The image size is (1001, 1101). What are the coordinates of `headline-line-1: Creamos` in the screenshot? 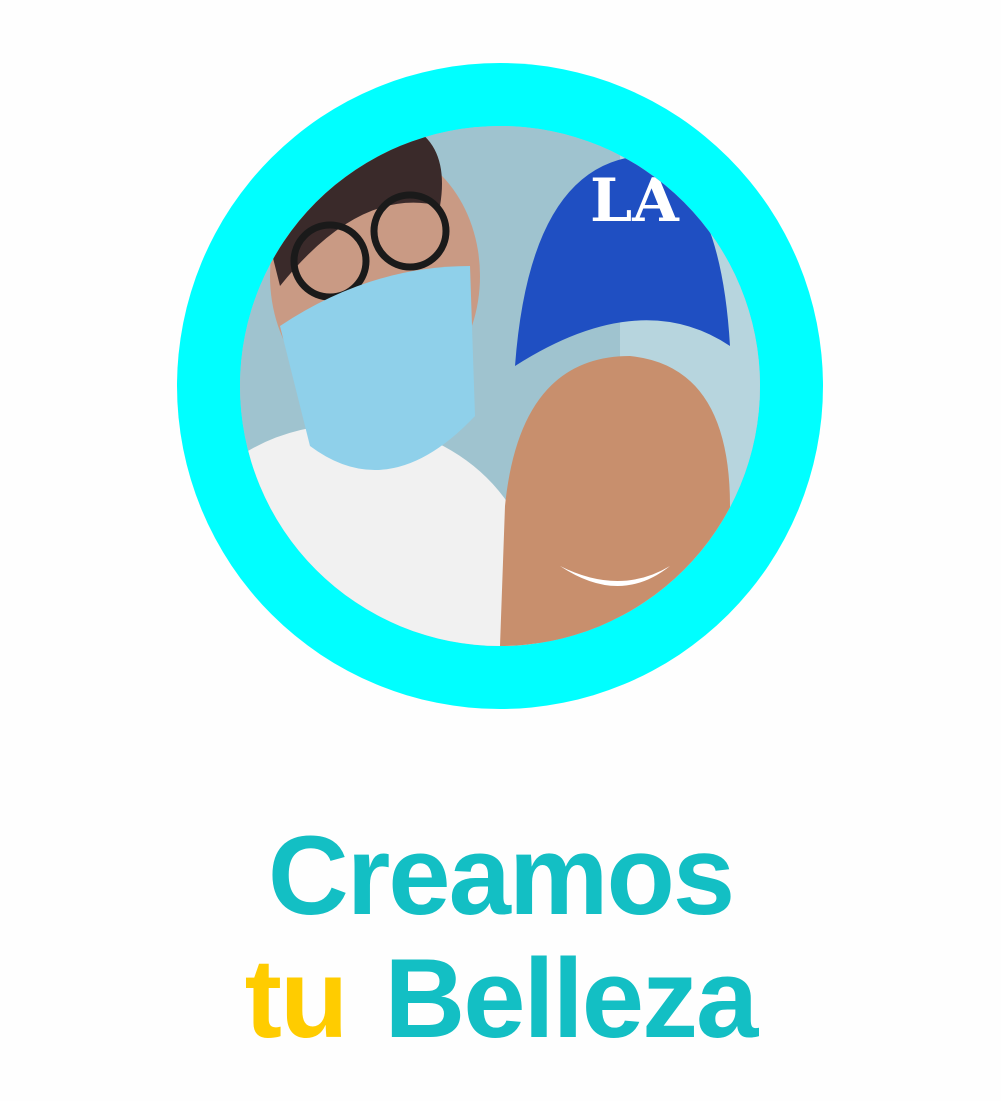 It's located at (501, 875).